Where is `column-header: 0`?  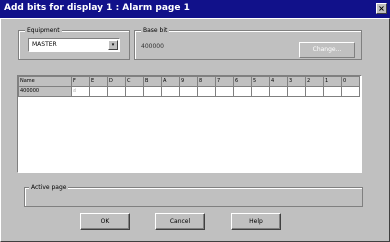
column-header: 0 is located at coordinates (350, 81).